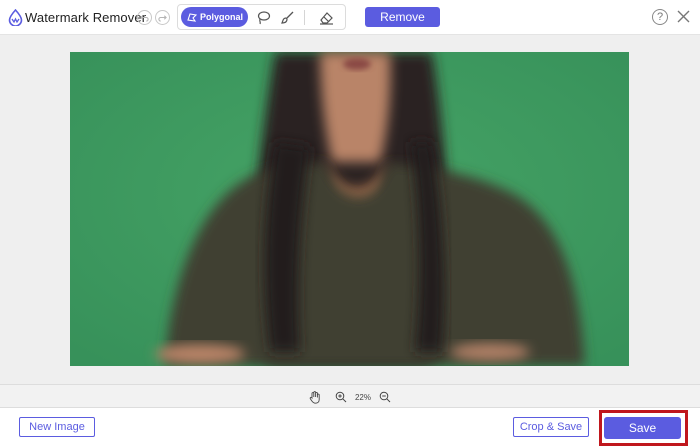 This screenshot has width=700, height=446. I want to click on crop-and-save-button: Crop & Save, so click(551, 427).